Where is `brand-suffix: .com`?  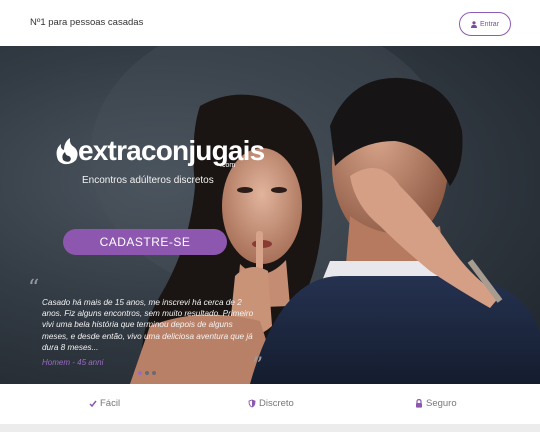
brand-suffix: .com is located at coordinates (228, 165).